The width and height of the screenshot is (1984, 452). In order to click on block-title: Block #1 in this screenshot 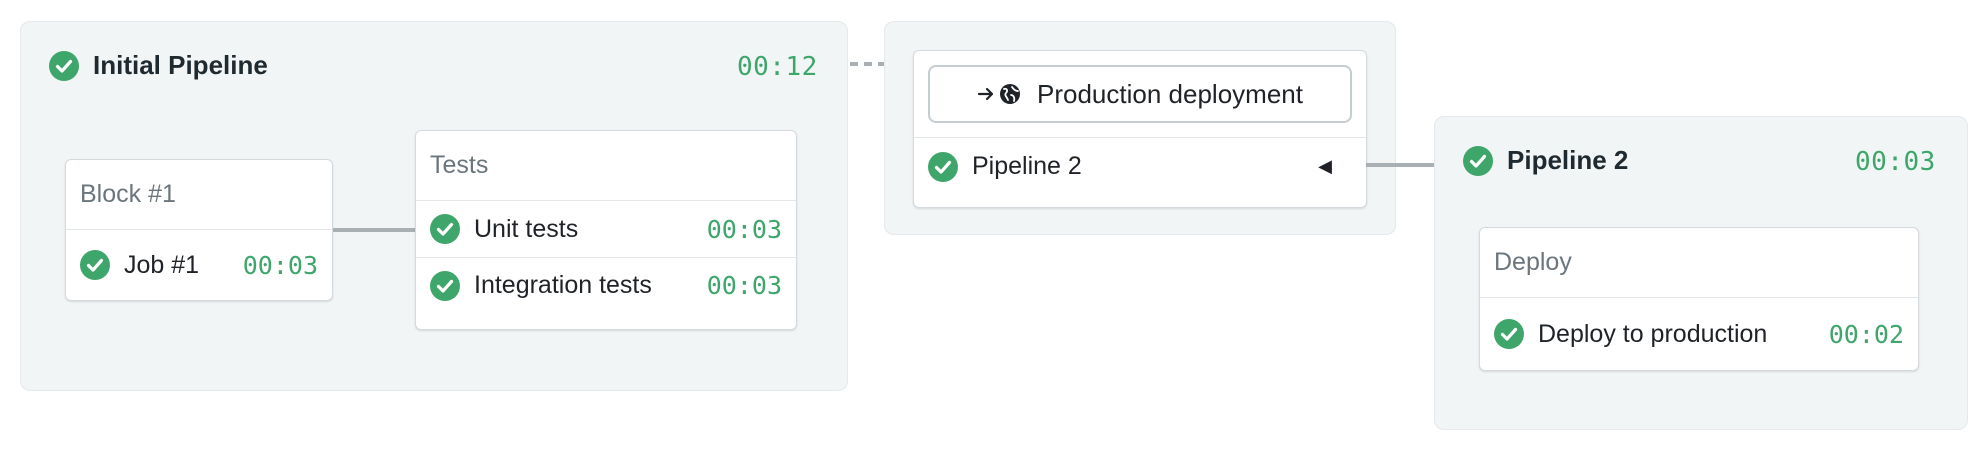, I will do `click(199, 195)`.